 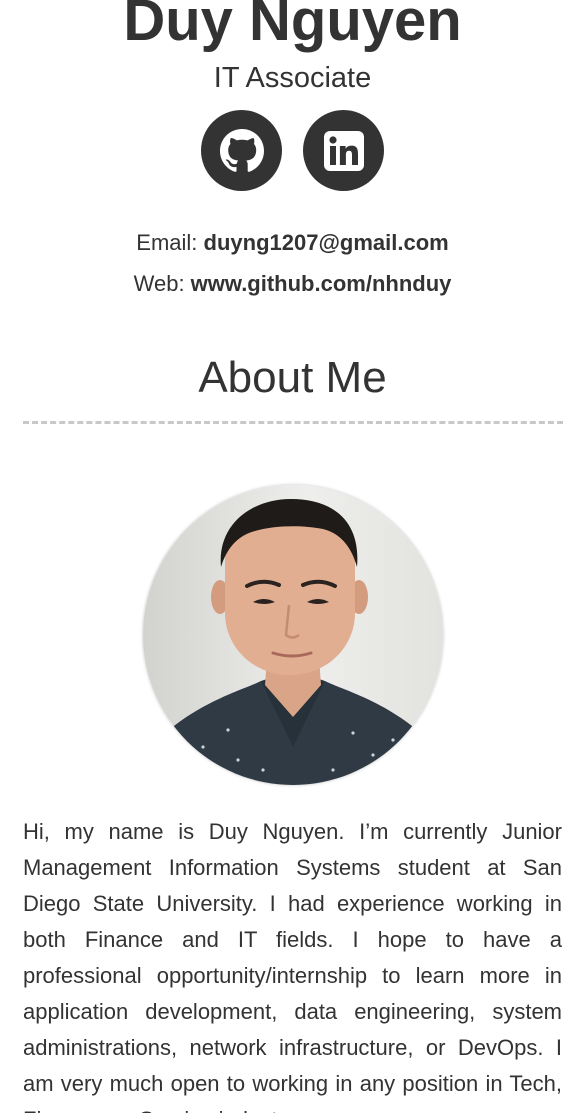 What do you see at coordinates (170, 242) in the screenshot?
I see `email-label: Email:` at bounding box center [170, 242].